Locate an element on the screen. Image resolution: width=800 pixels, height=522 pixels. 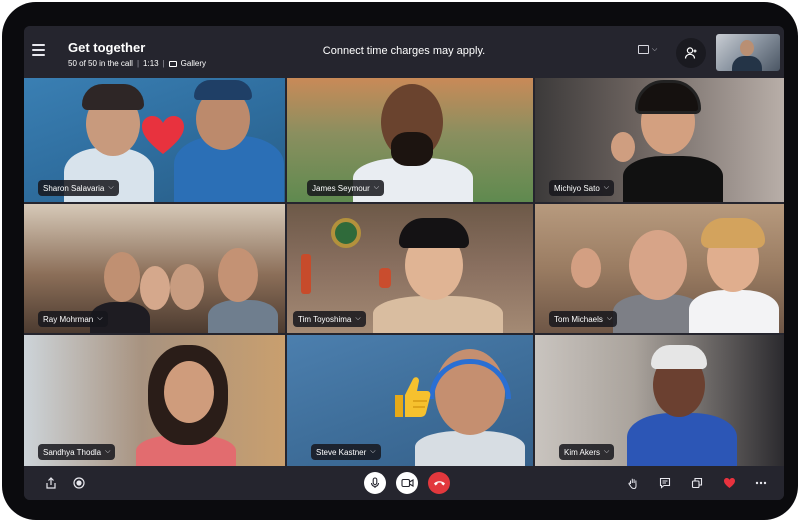
switch-window-button is located at coordinates (697, 483).